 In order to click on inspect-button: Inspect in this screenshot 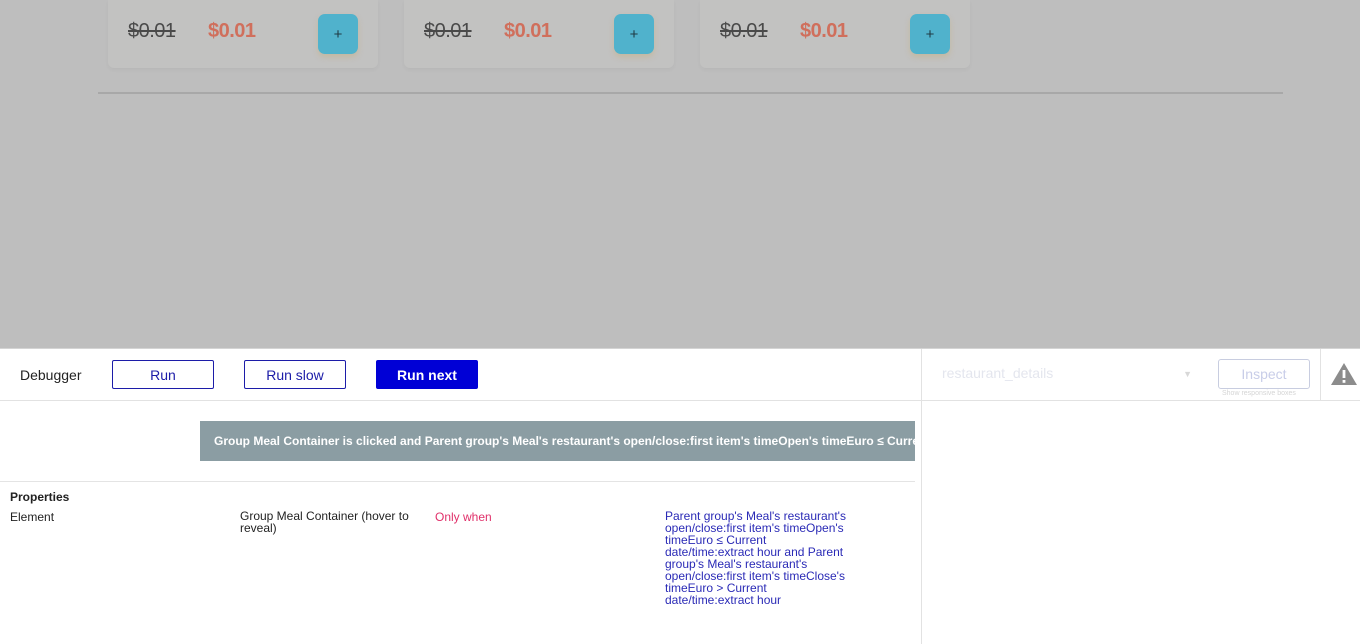, I will do `click(1264, 374)`.